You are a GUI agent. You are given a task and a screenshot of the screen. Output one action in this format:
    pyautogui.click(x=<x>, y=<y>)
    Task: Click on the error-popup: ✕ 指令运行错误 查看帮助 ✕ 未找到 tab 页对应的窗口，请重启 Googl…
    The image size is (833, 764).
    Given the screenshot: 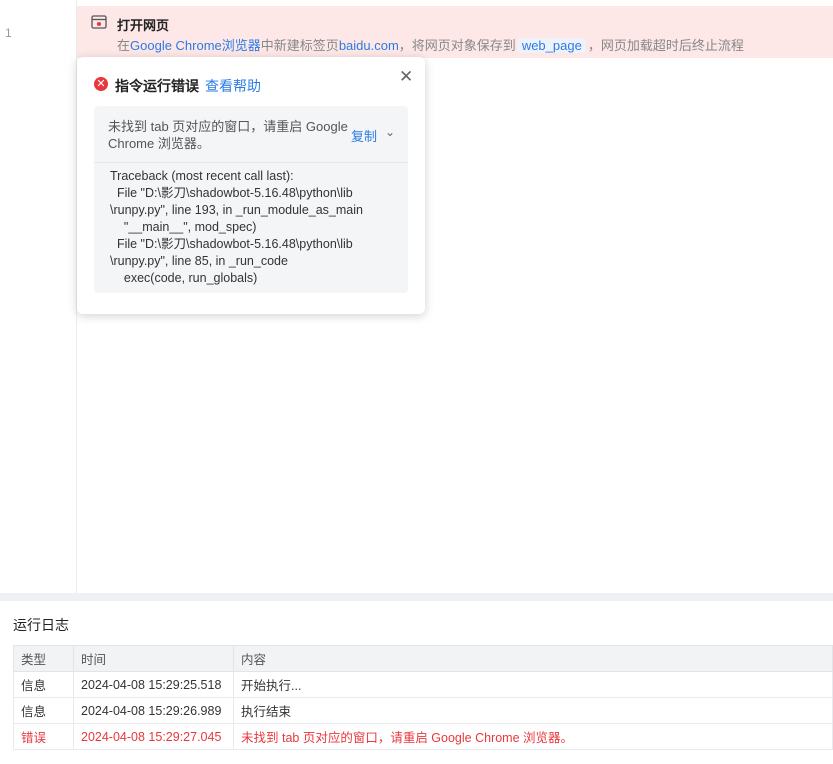 What is the action you would take?
    pyautogui.click(x=251, y=185)
    